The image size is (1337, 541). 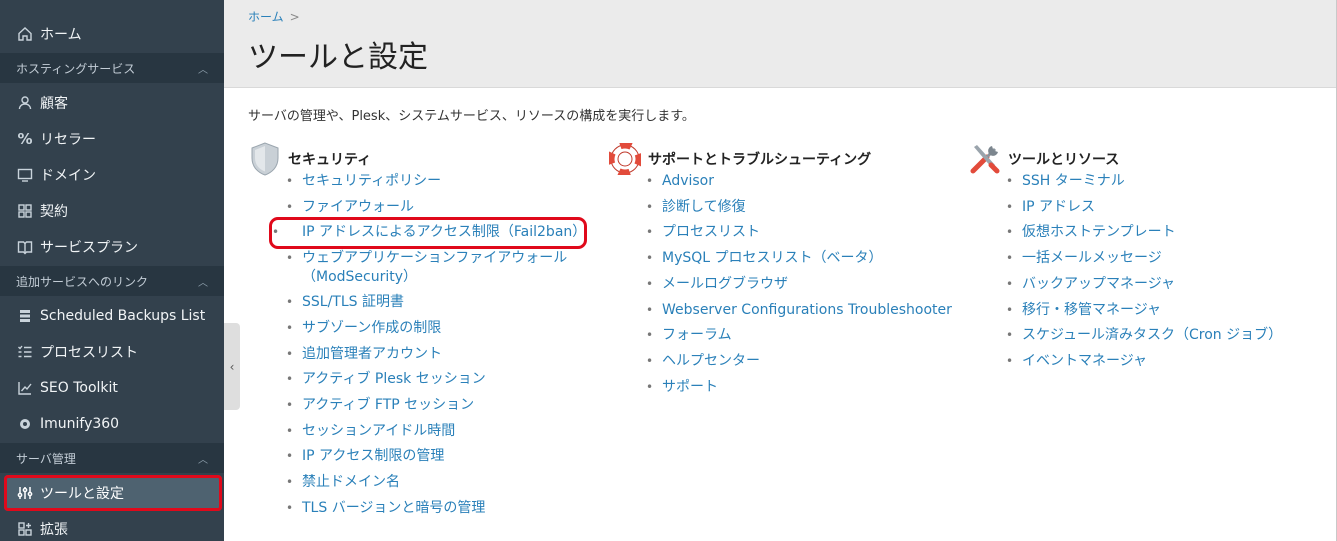 What do you see at coordinates (79, 388) in the screenshot?
I see `sidebar-item-label: SEO Toolkit` at bounding box center [79, 388].